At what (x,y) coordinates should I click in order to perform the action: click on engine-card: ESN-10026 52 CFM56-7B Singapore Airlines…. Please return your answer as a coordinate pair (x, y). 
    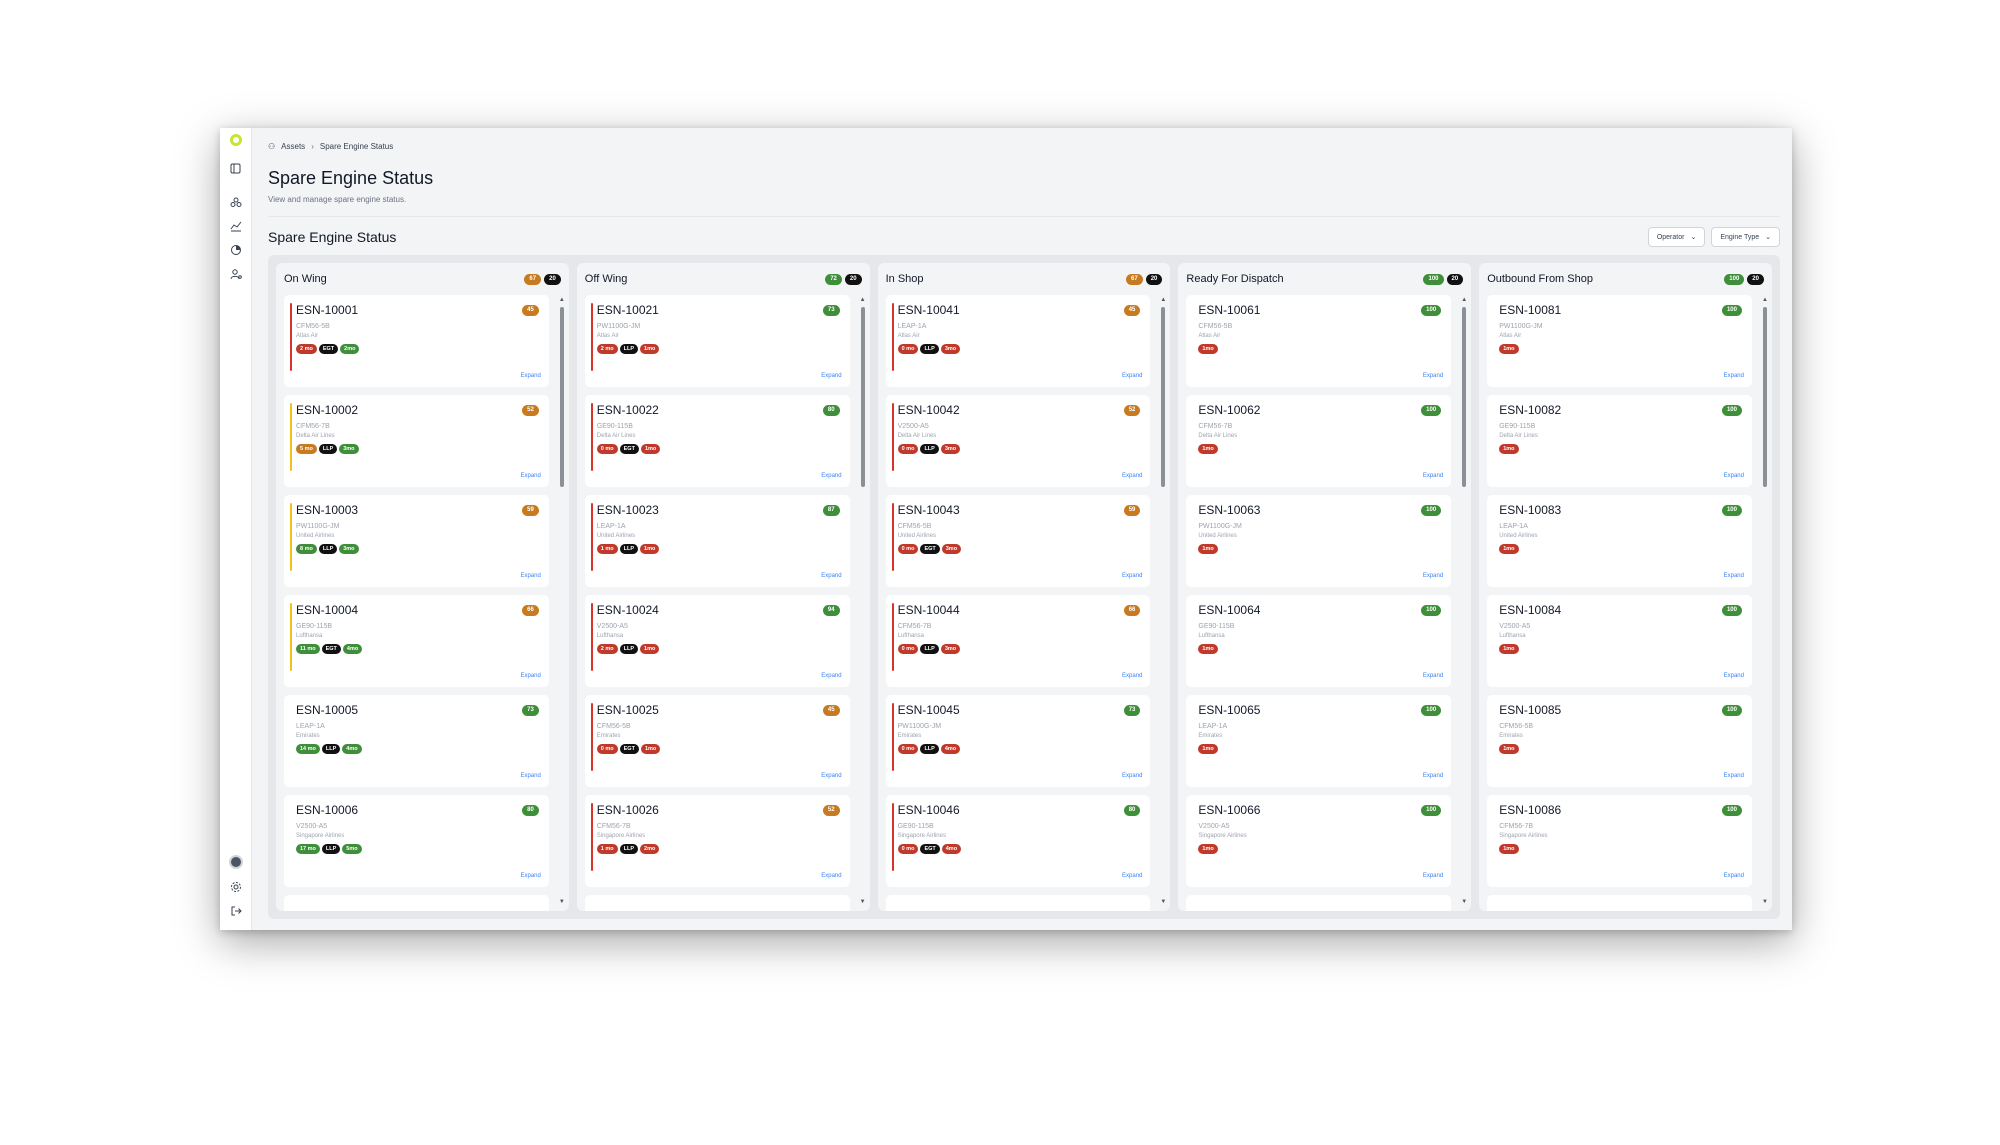
    Looking at the image, I should click on (717, 841).